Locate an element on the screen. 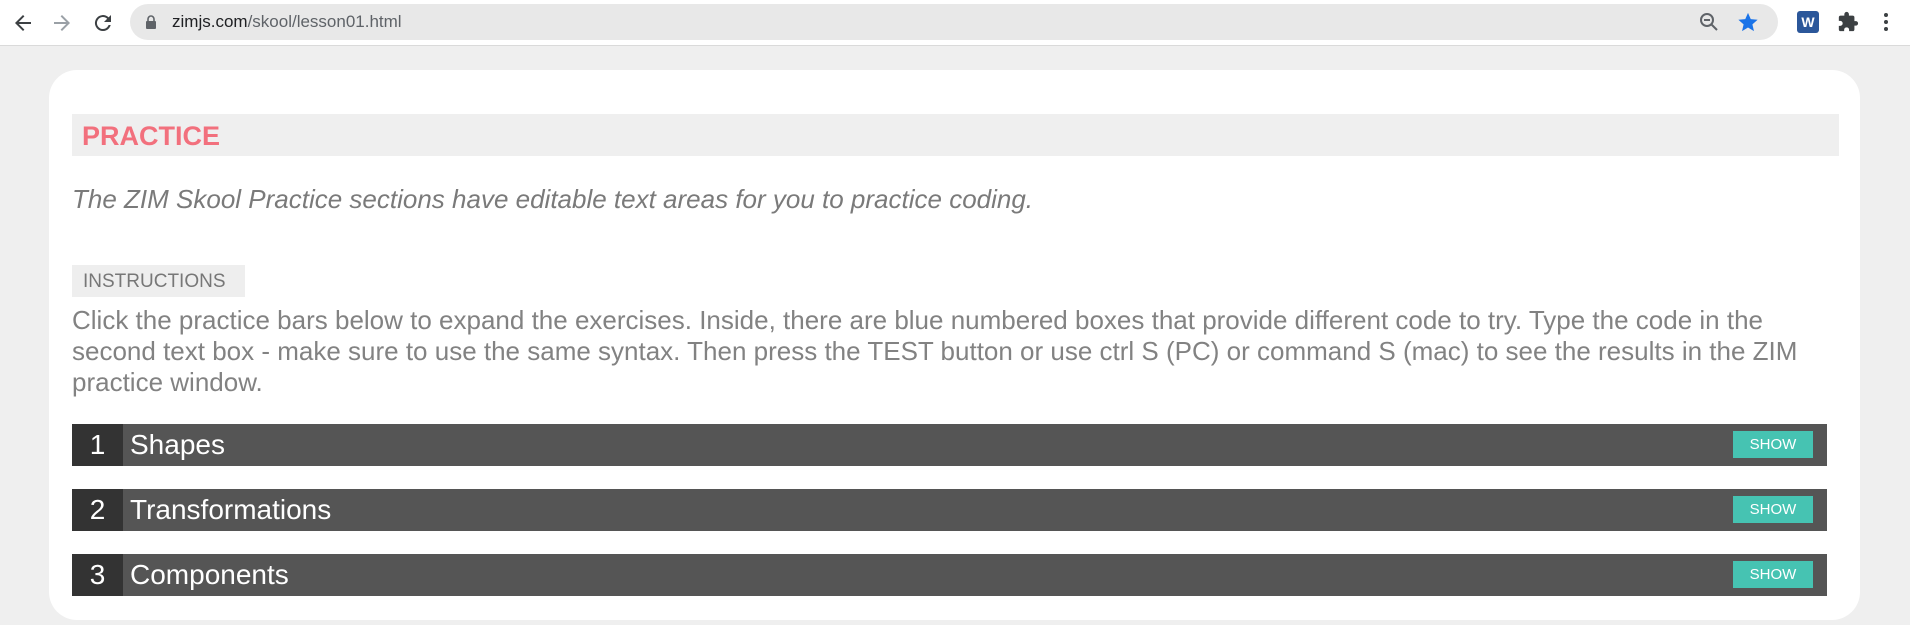 This screenshot has height=625, width=1910. reload-icon is located at coordinates (102, 23).